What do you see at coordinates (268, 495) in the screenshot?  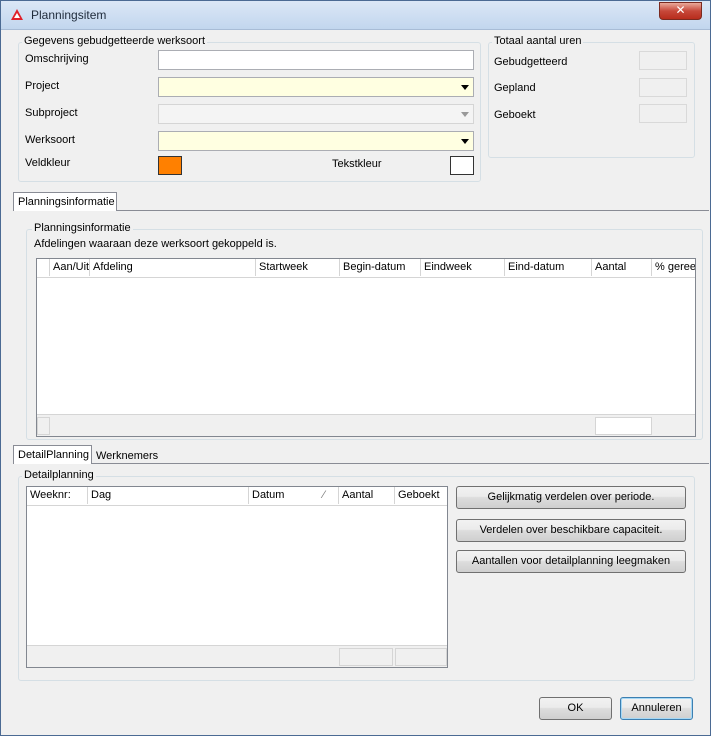 I see `column-header-datum-label: Datum` at bounding box center [268, 495].